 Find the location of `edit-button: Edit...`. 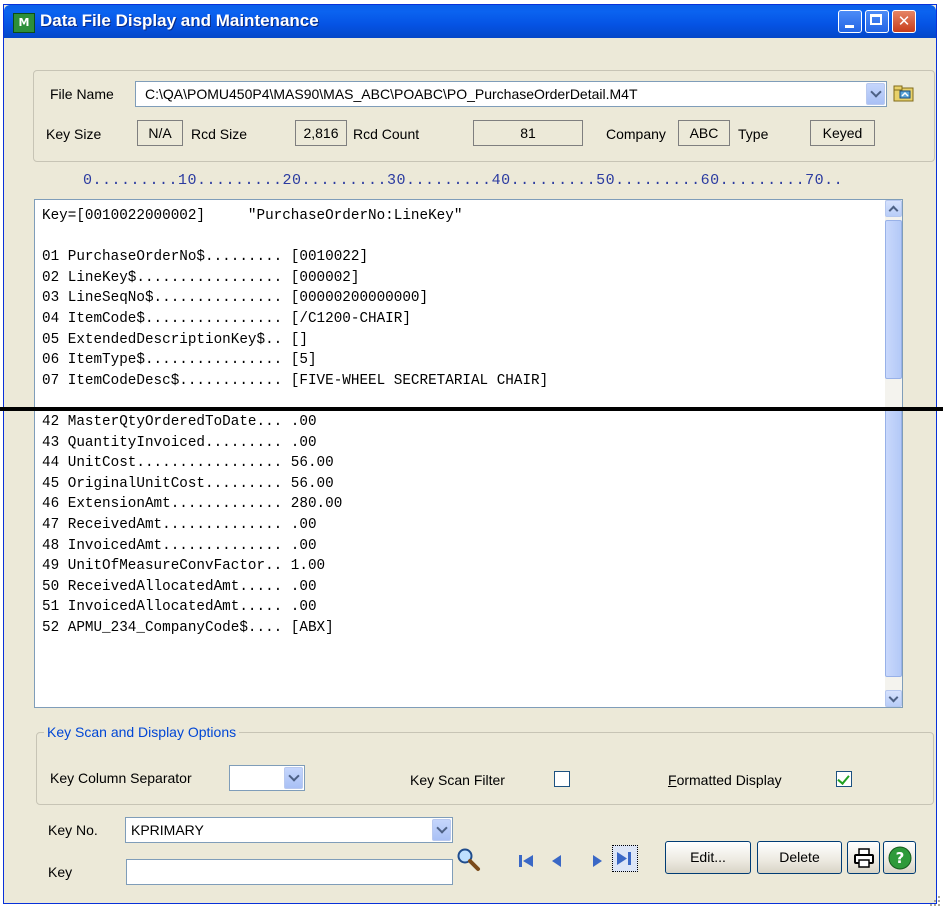

edit-button: Edit... is located at coordinates (708, 857).